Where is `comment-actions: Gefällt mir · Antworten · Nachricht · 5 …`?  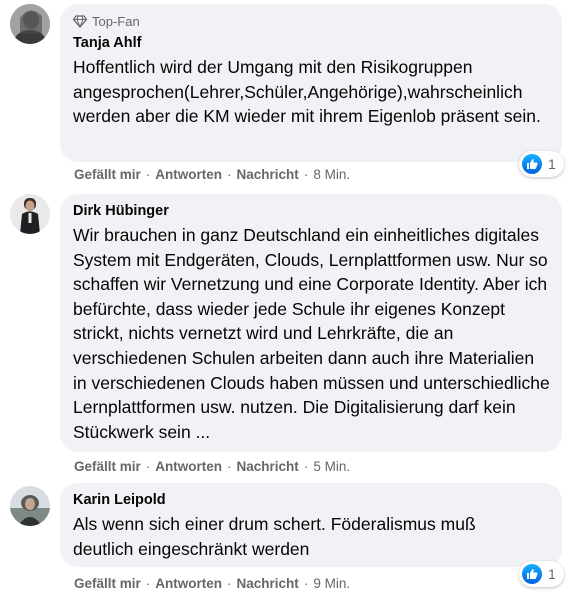 comment-actions: Gefällt mir · Antworten · Nachricht · 5 … is located at coordinates (212, 466).